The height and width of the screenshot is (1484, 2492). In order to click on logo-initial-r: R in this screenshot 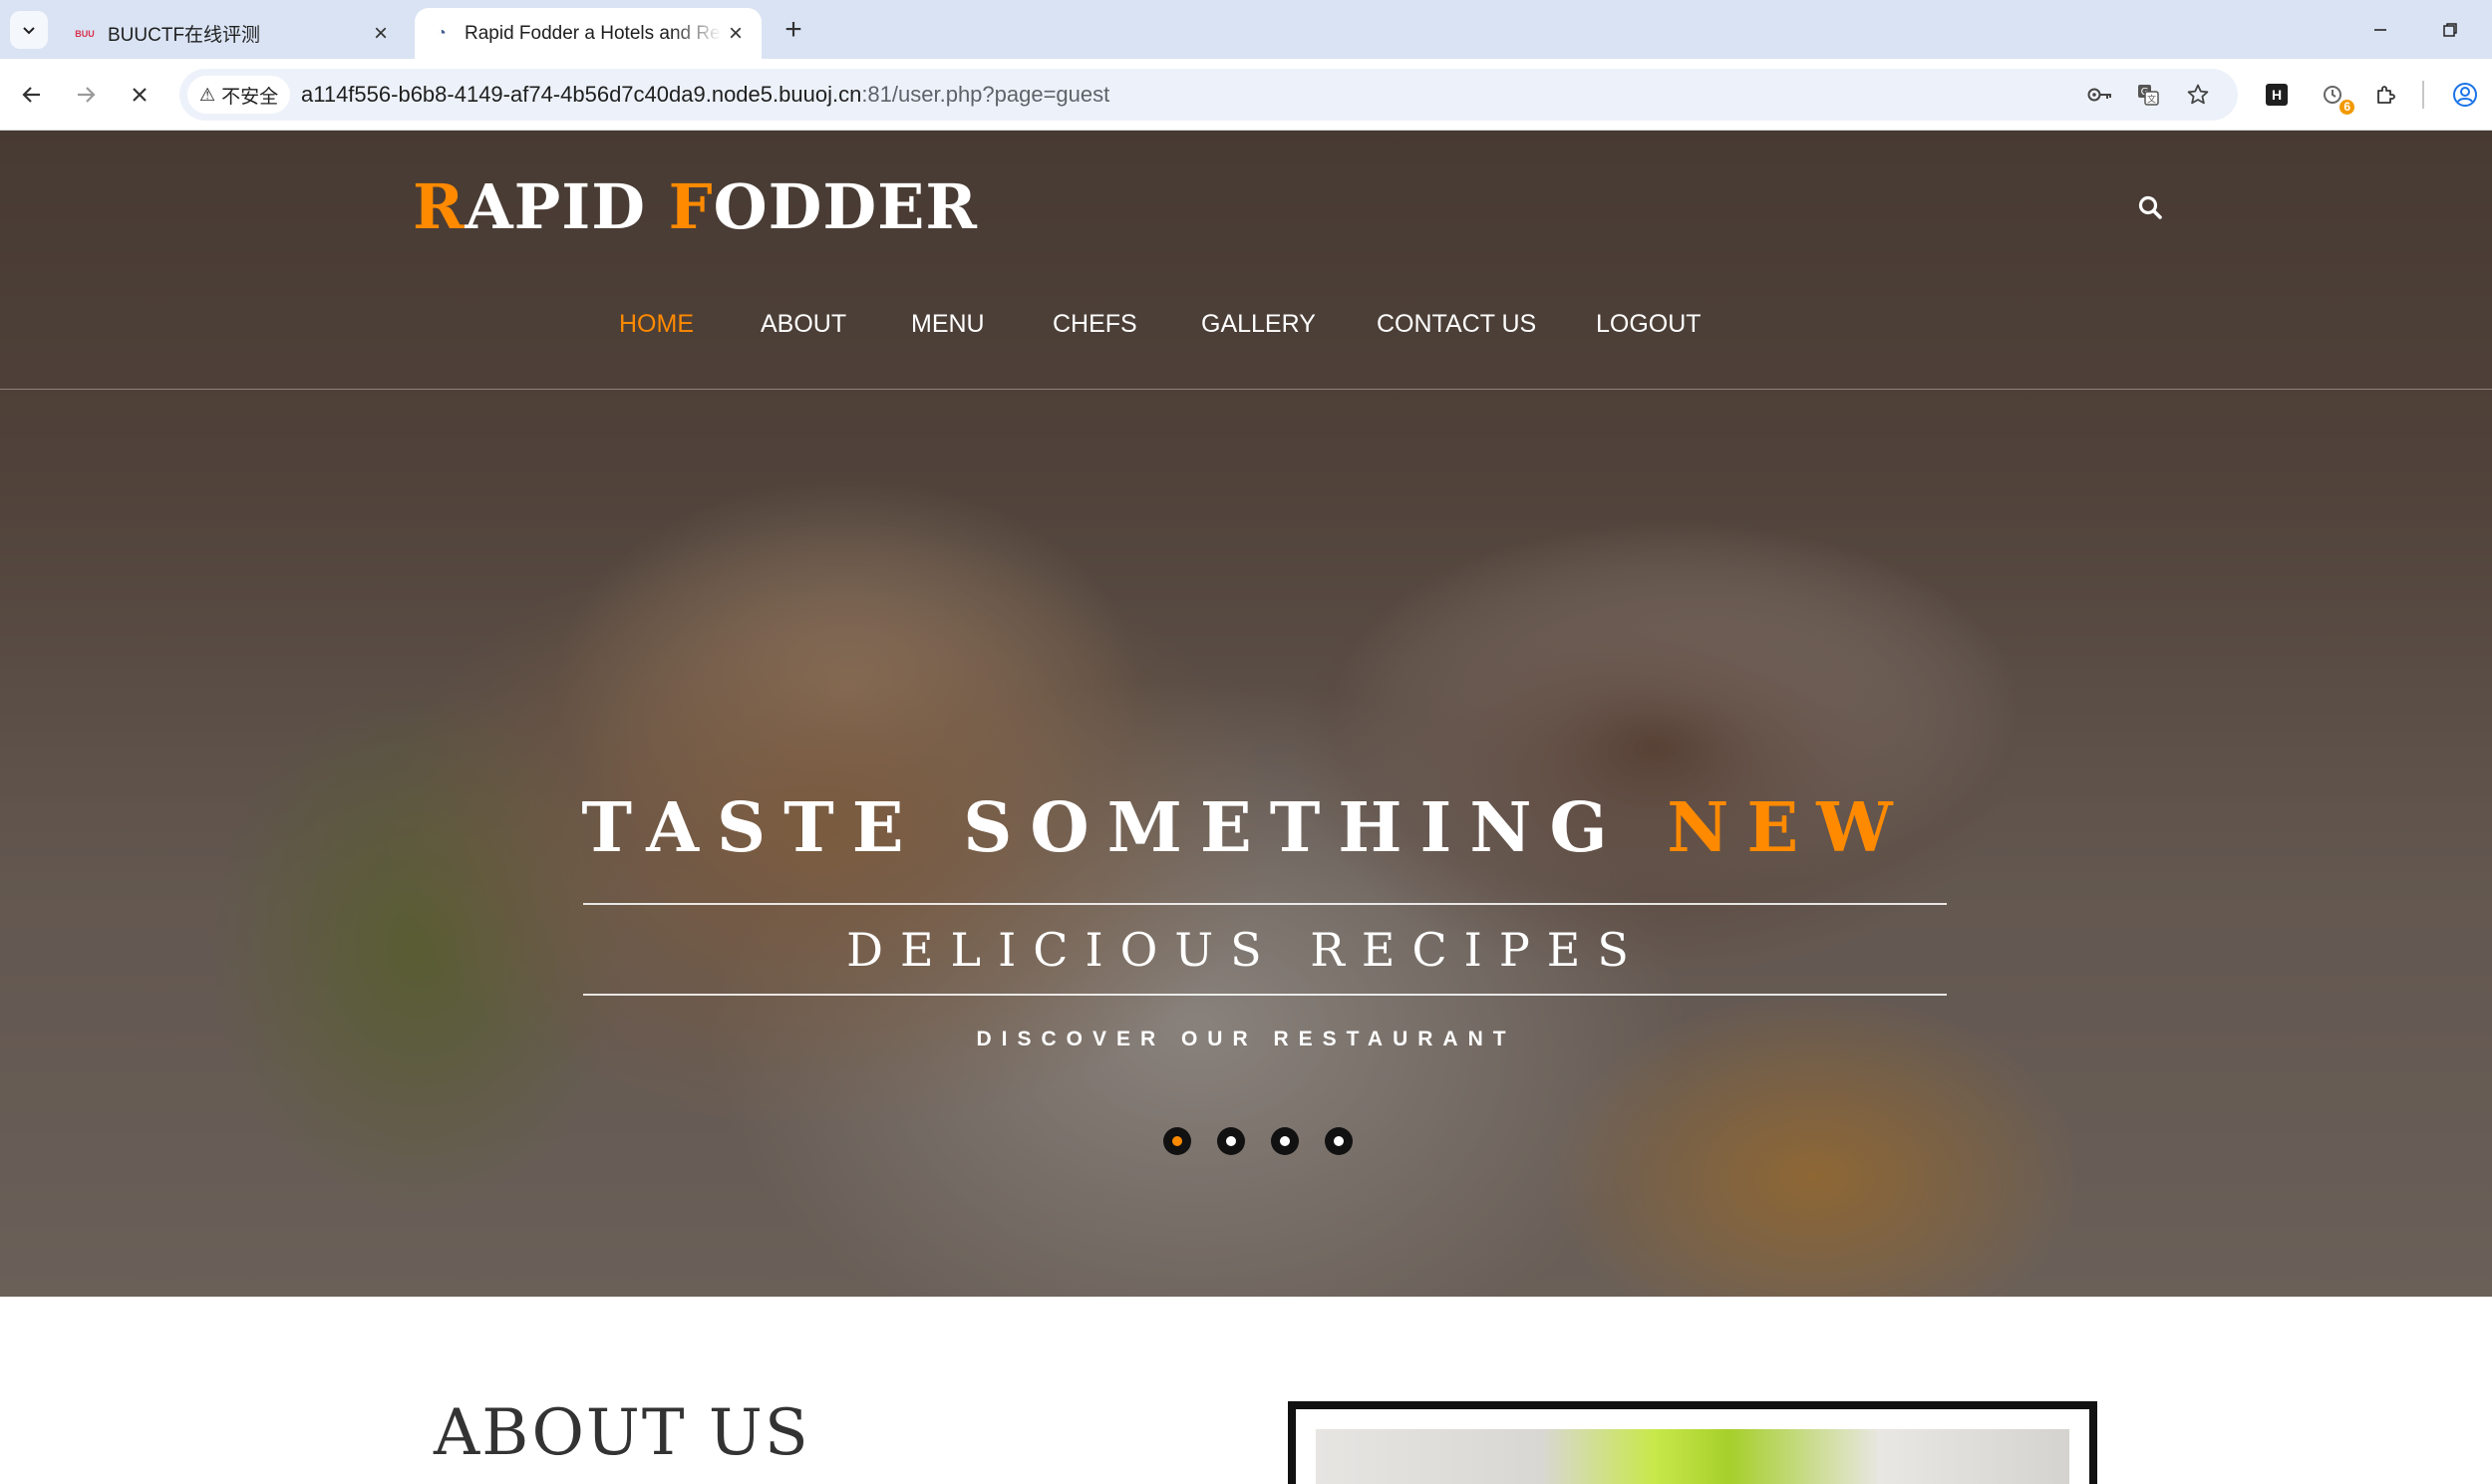, I will do `click(439, 206)`.